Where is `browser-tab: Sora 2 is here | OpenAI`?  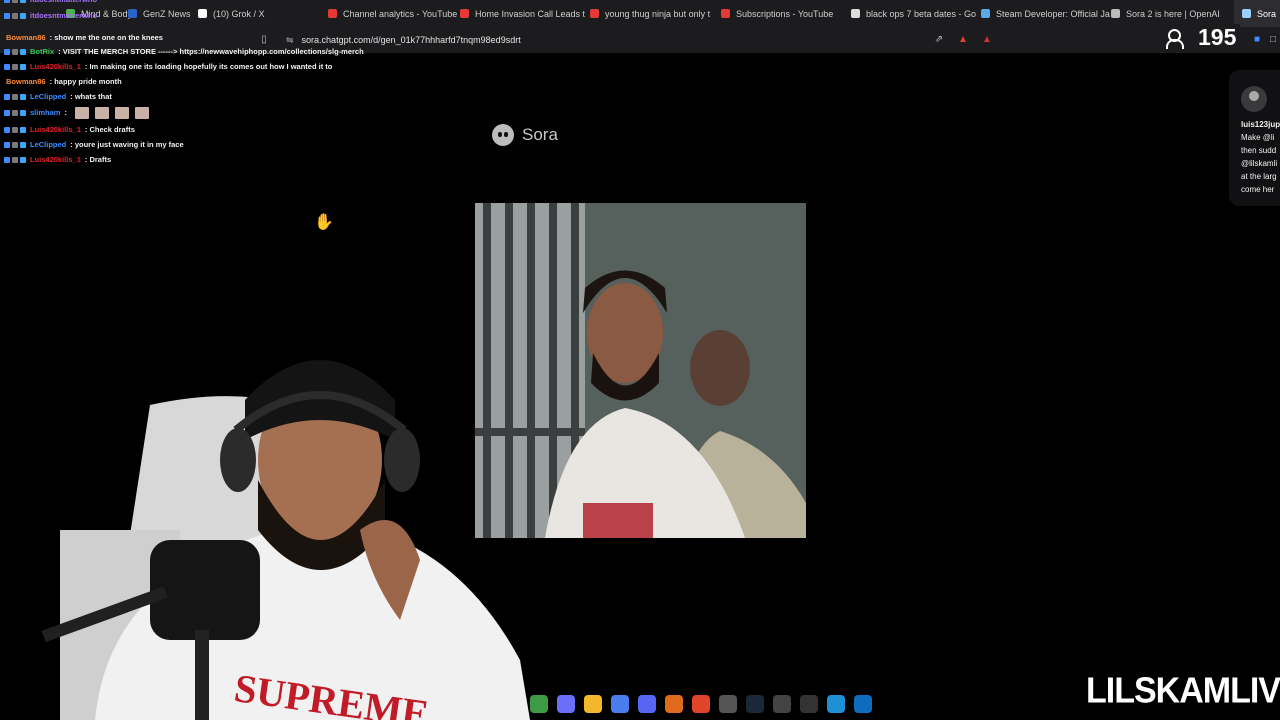 browser-tab: Sora 2 is here | OpenAI is located at coordinates (1165, 13).